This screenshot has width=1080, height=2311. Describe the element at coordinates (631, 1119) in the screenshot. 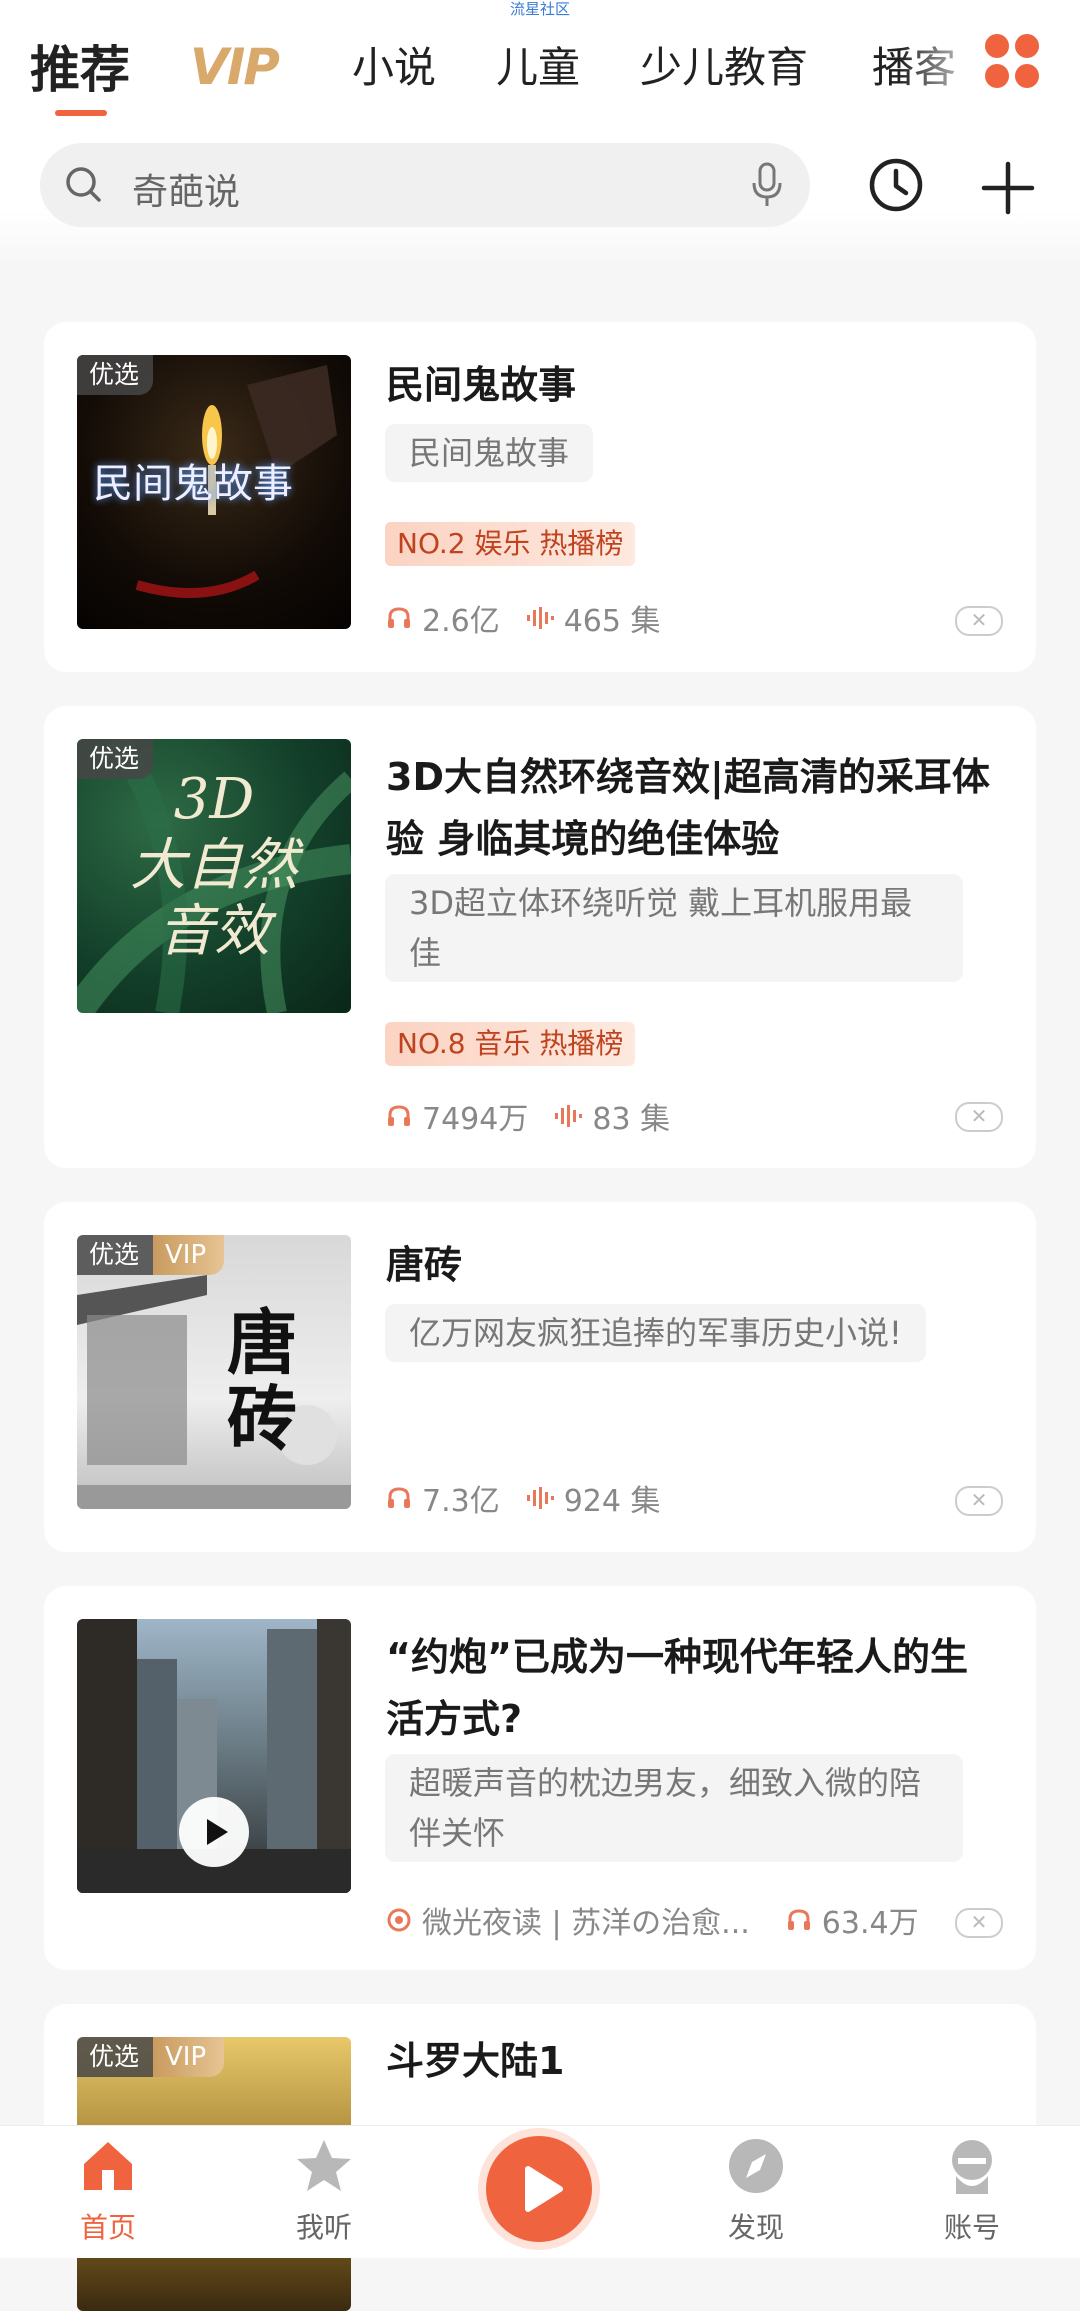

I see `episode-count: 83 集` at that location.